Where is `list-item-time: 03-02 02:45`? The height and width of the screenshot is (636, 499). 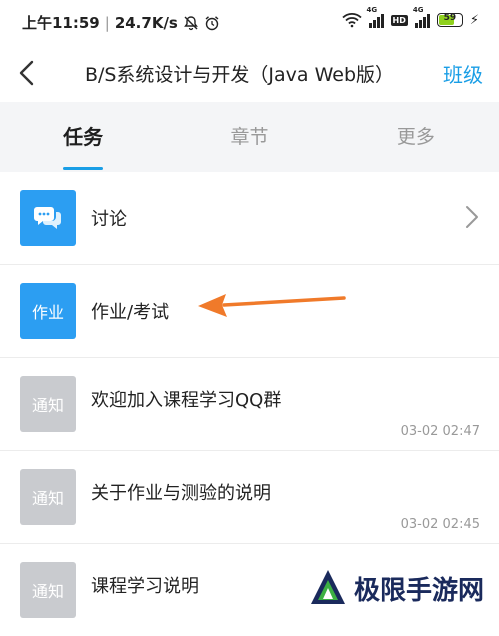
list-item-time: 03-02 02:45 is located at coordinates (440, 524).